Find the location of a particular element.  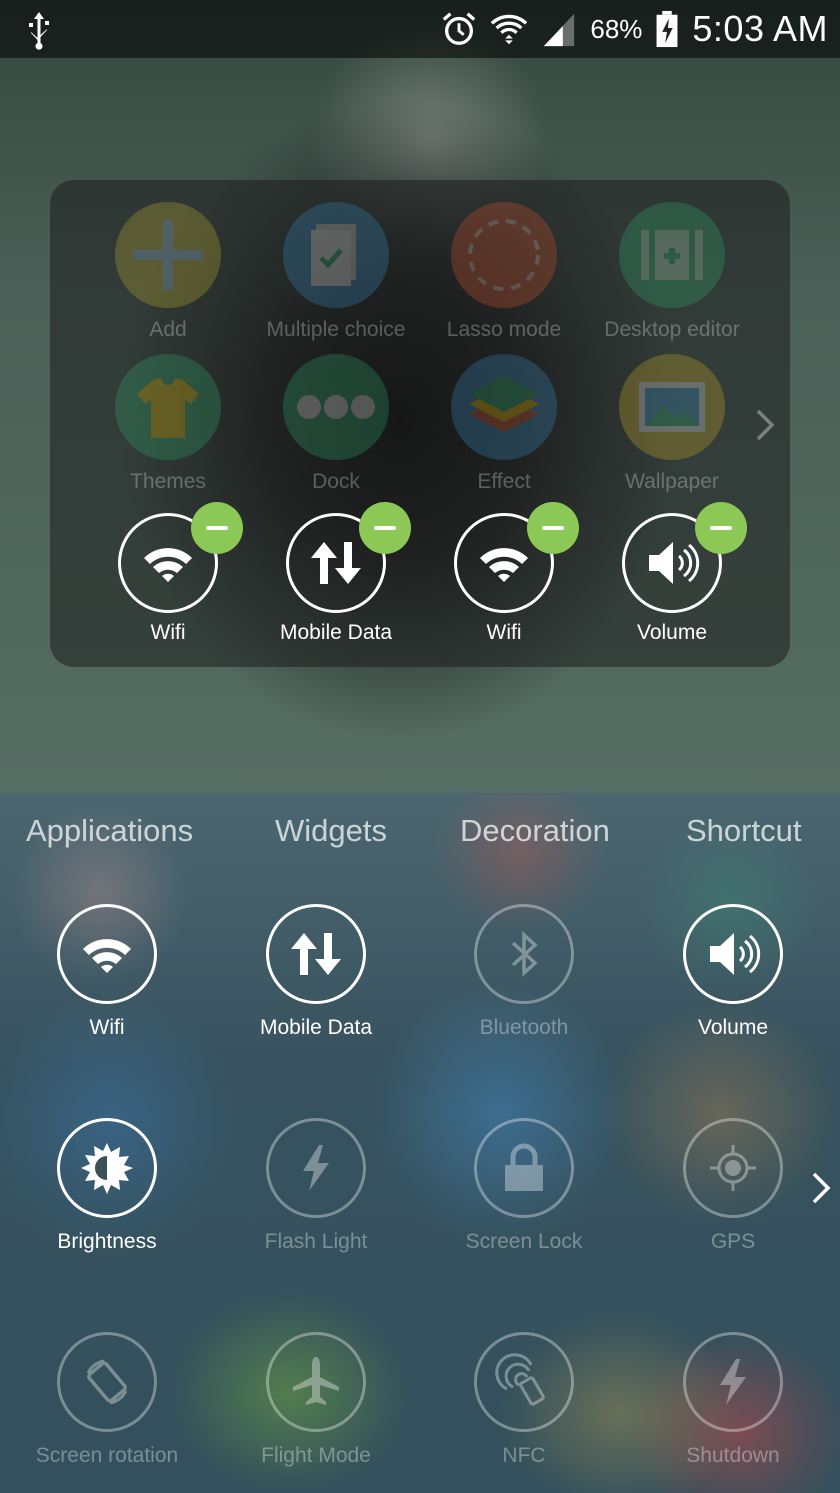

rotation-icon is located at coordinates (107, 1382).